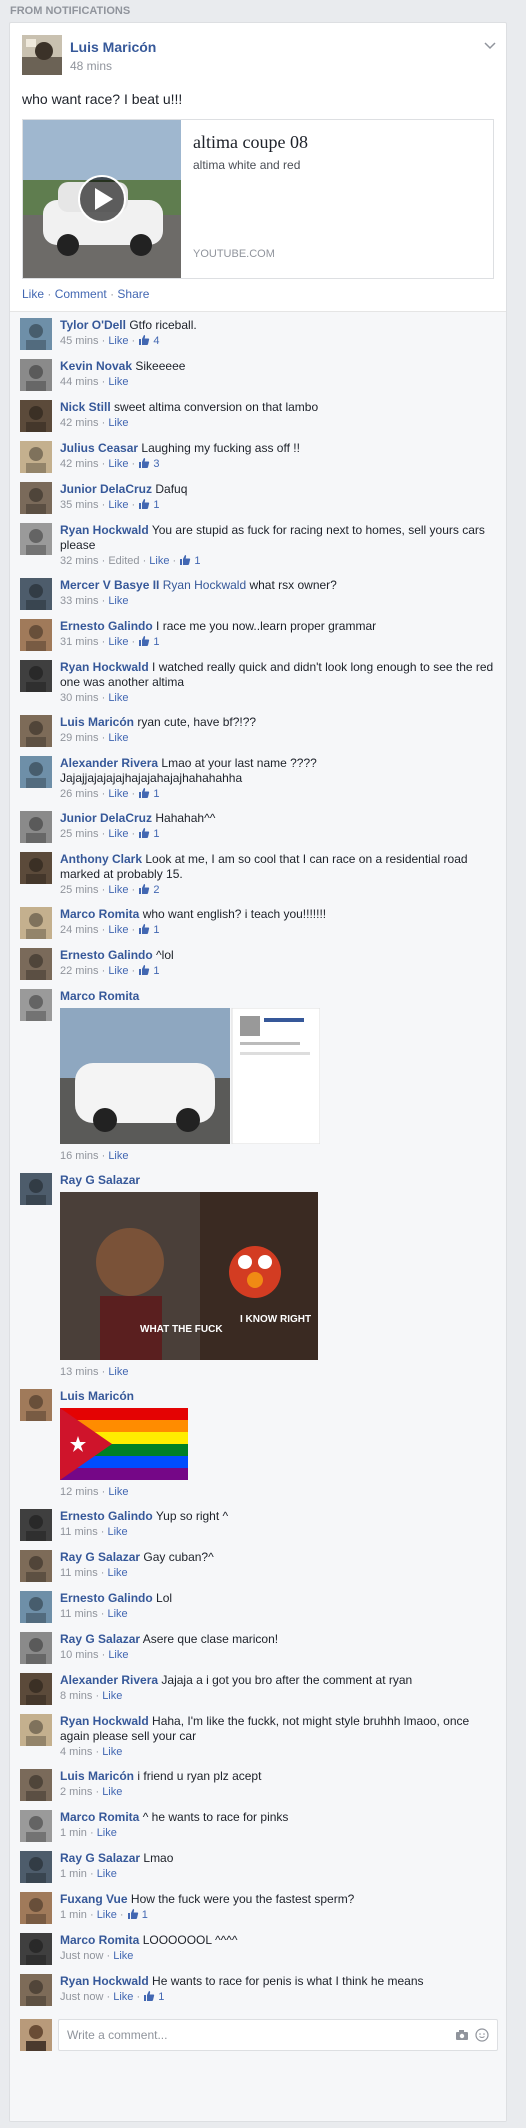 This screenshot has width=526, height=2128. I want to click on comment-time: 8 mins, so click(76, 1696).